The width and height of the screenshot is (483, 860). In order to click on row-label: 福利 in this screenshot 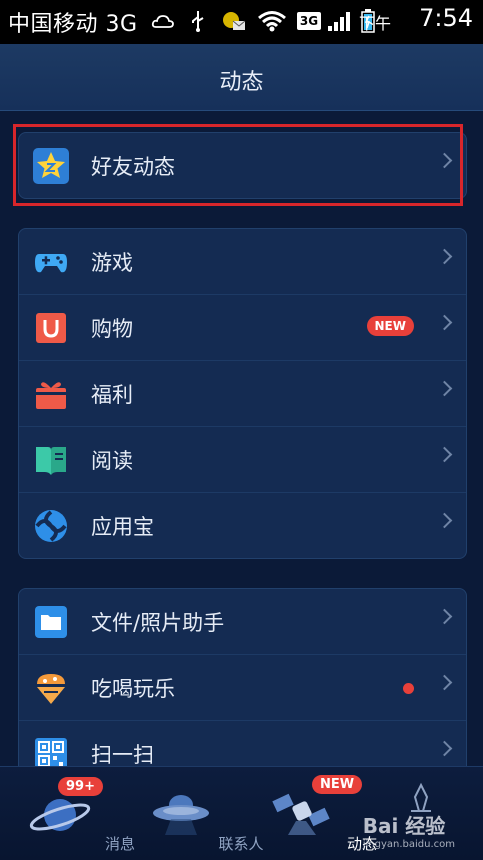, I will do `click(112, 395)`.